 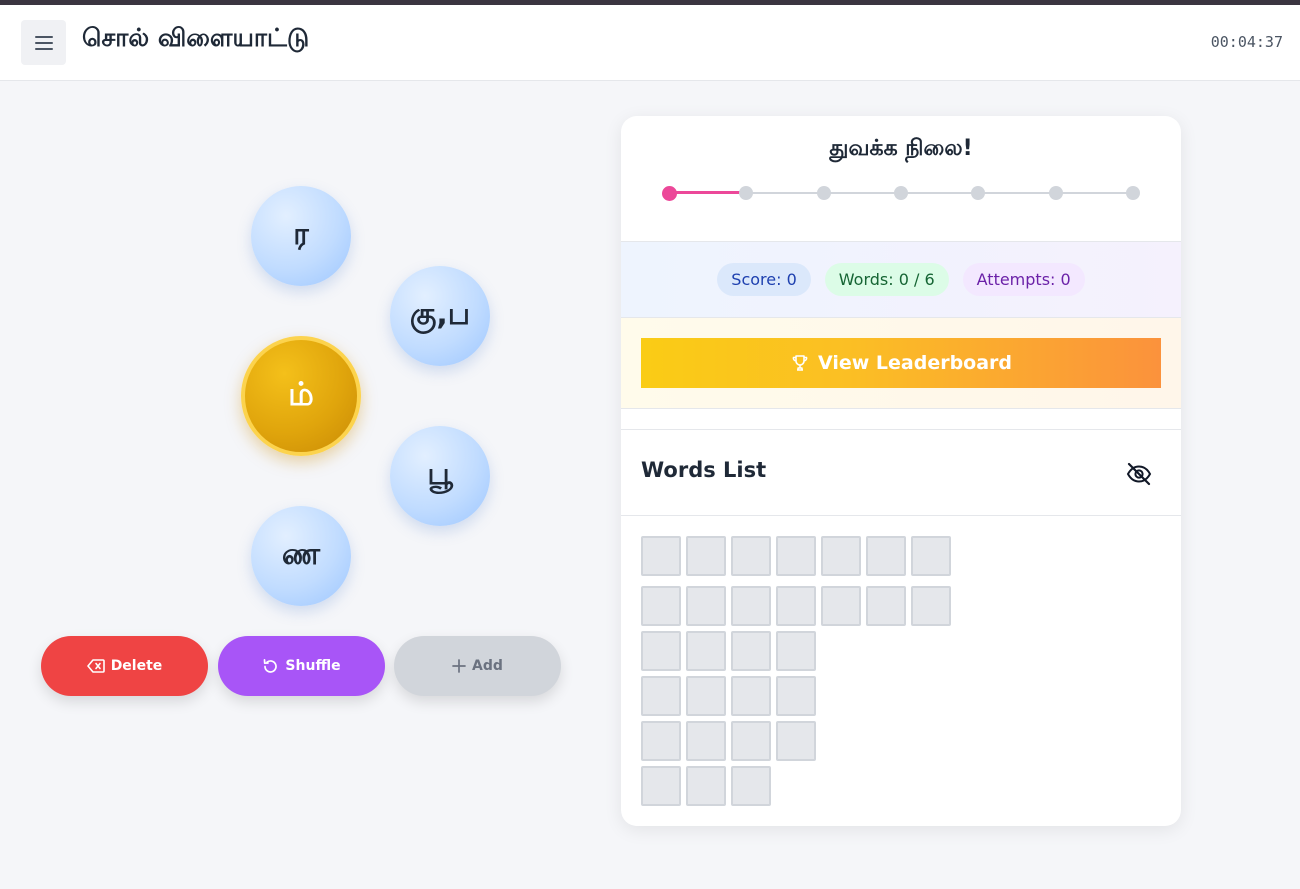 What do you see at coordinates (901, 148) in the screenshot?
I see `level-title: துவக்க நிலை!` at bounding box center [901, 148].